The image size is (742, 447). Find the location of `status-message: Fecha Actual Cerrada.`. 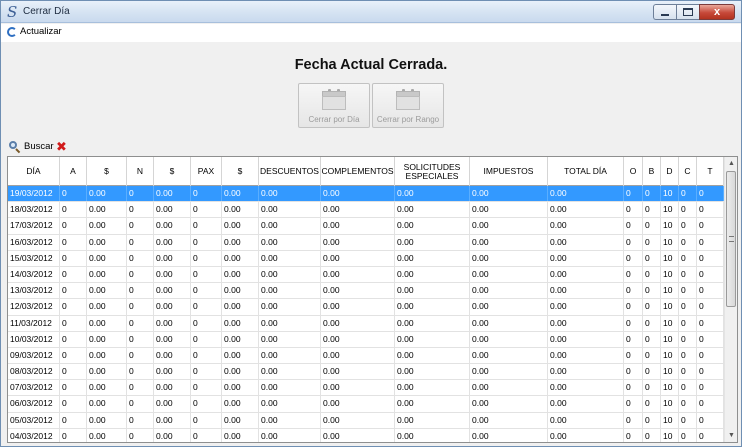

status-message: Fecha Actual Cerrada. is located at coordinates (371, 65).